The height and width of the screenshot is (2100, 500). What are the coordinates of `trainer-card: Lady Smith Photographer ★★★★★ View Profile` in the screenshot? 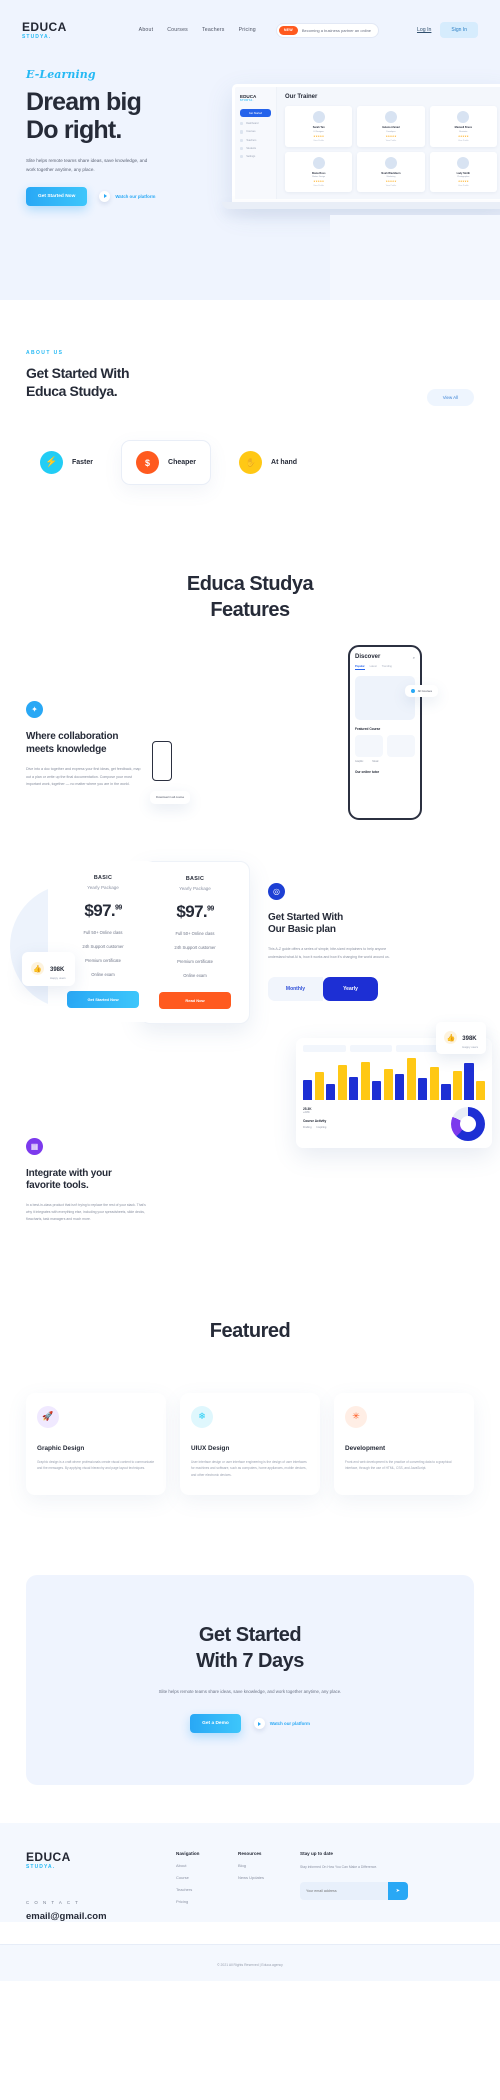 It's located at (463, 171).